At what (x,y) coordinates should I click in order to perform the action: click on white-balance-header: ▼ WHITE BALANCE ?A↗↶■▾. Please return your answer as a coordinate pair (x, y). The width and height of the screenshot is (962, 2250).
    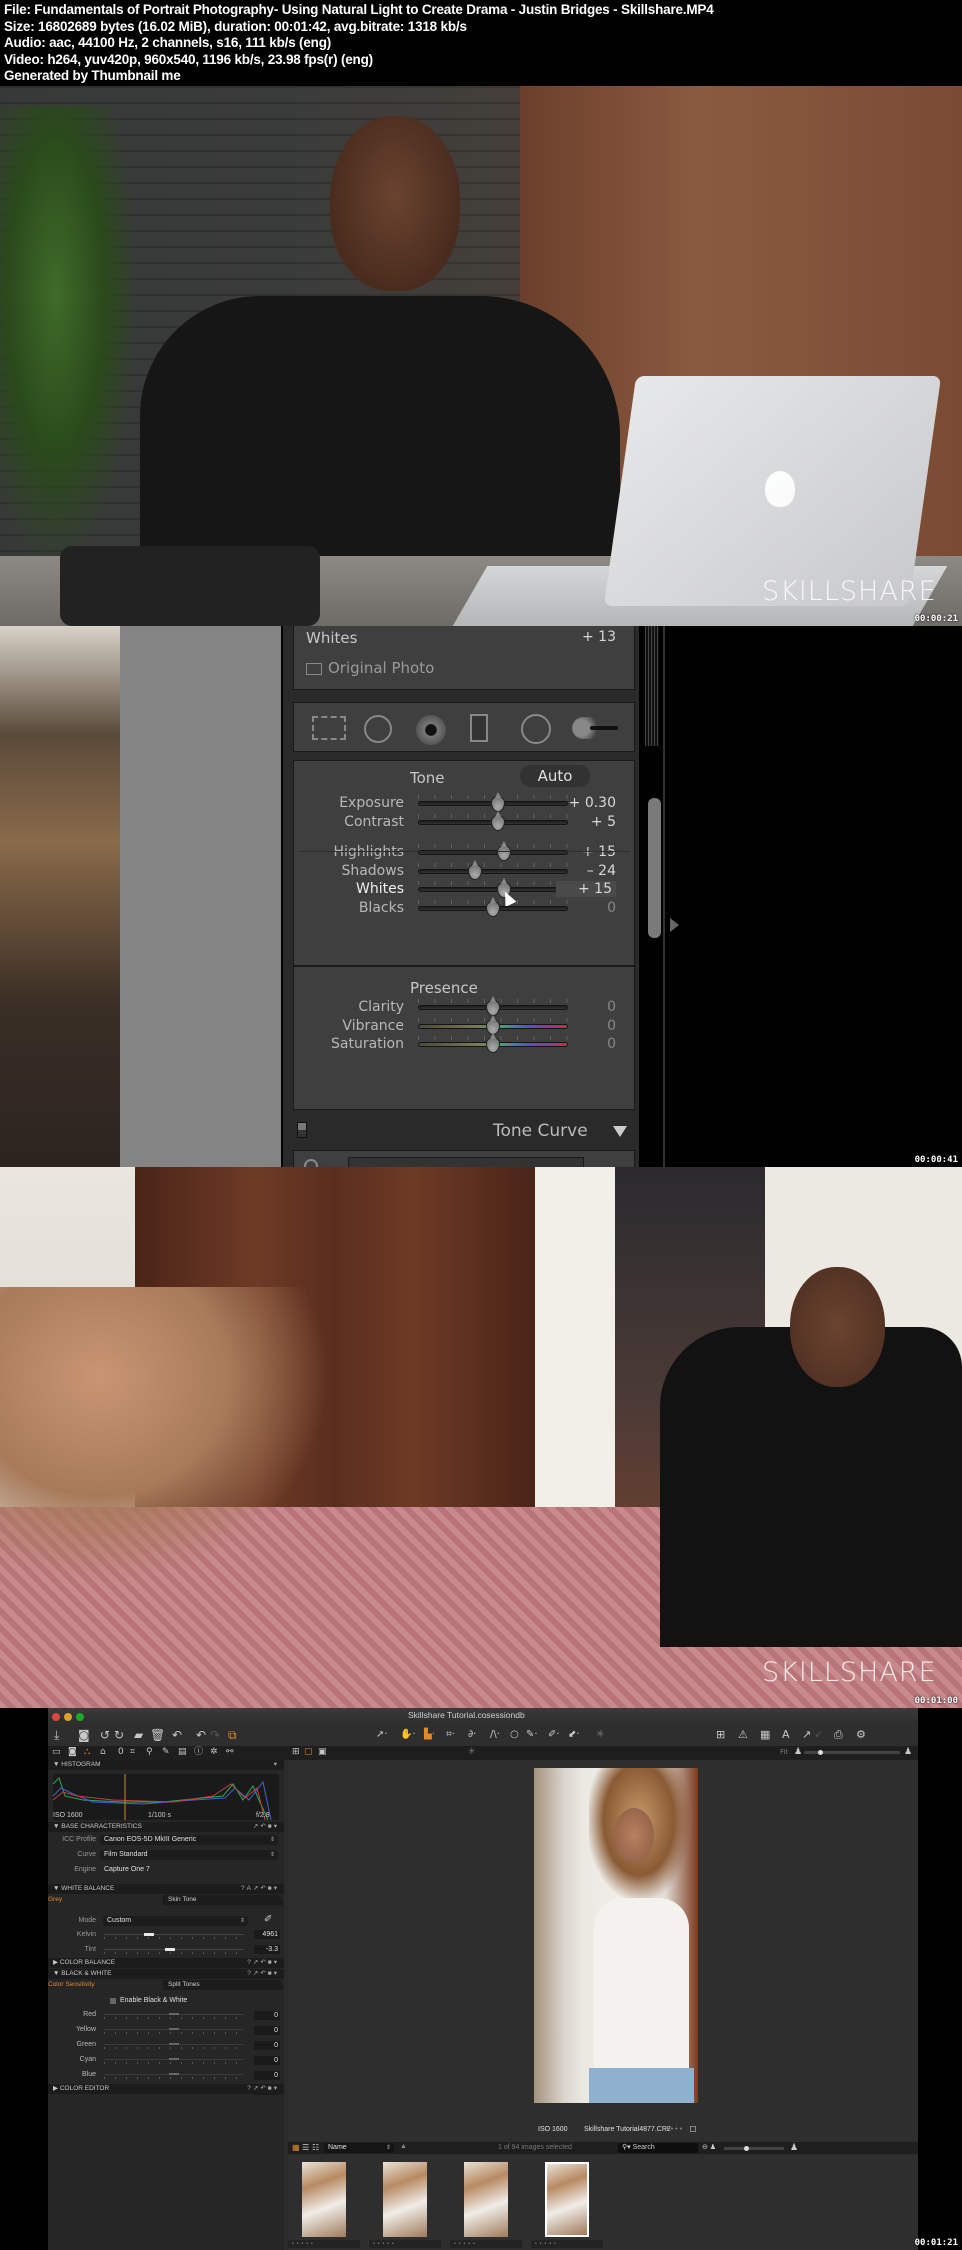
    Looking at the image, I should click on (166, 1889).